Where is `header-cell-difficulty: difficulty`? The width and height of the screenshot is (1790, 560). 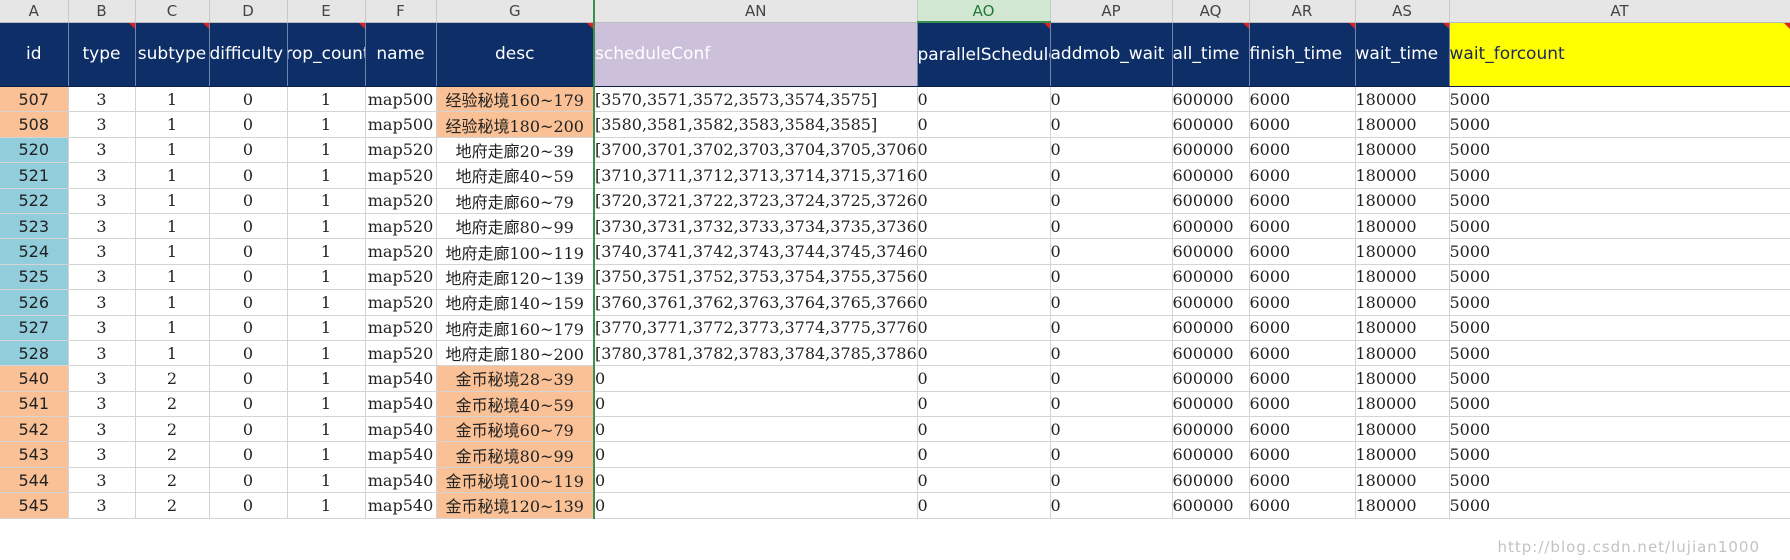
header-cell-difficulty: difficulty is located at coordinates (248, 54).